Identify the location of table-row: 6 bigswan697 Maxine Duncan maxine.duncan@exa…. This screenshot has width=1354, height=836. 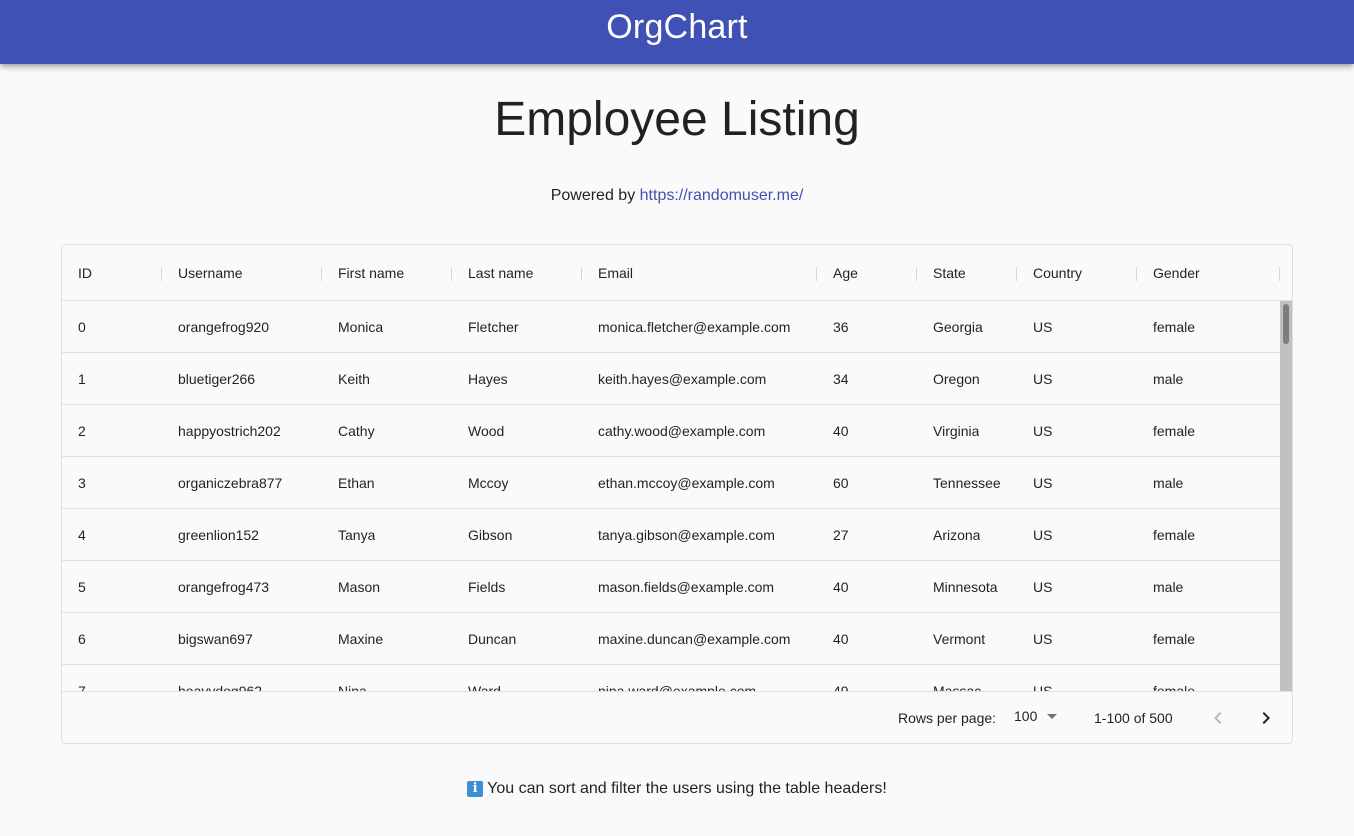
(671, 639).